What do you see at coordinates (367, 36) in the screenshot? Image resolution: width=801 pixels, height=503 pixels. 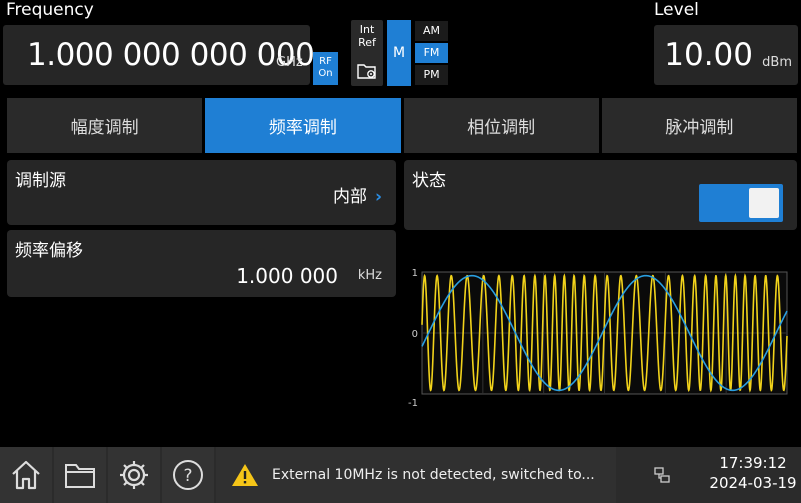 I see `ref-label: Int Ref` at bounding box center [367, 36].